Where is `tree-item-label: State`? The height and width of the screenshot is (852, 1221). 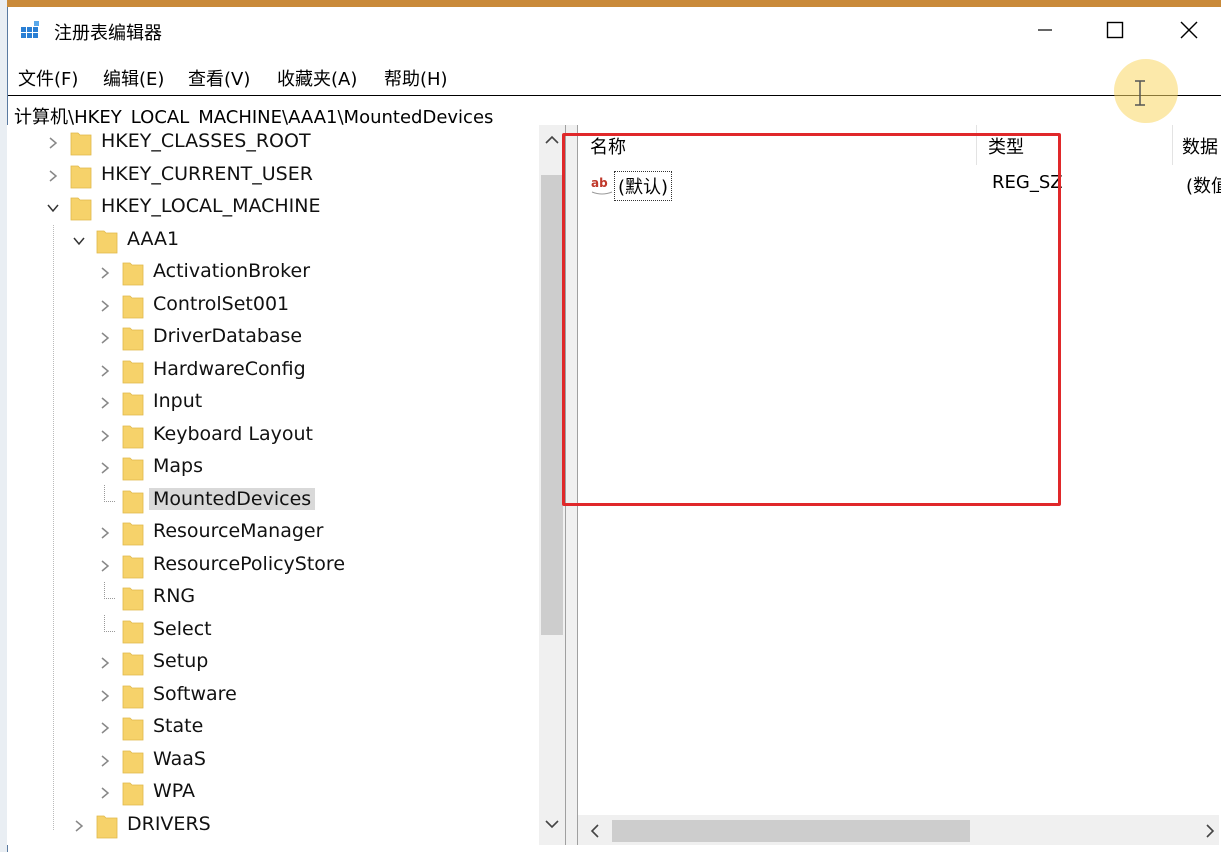 tree-item-label: State is located at coordinates (178, 726).